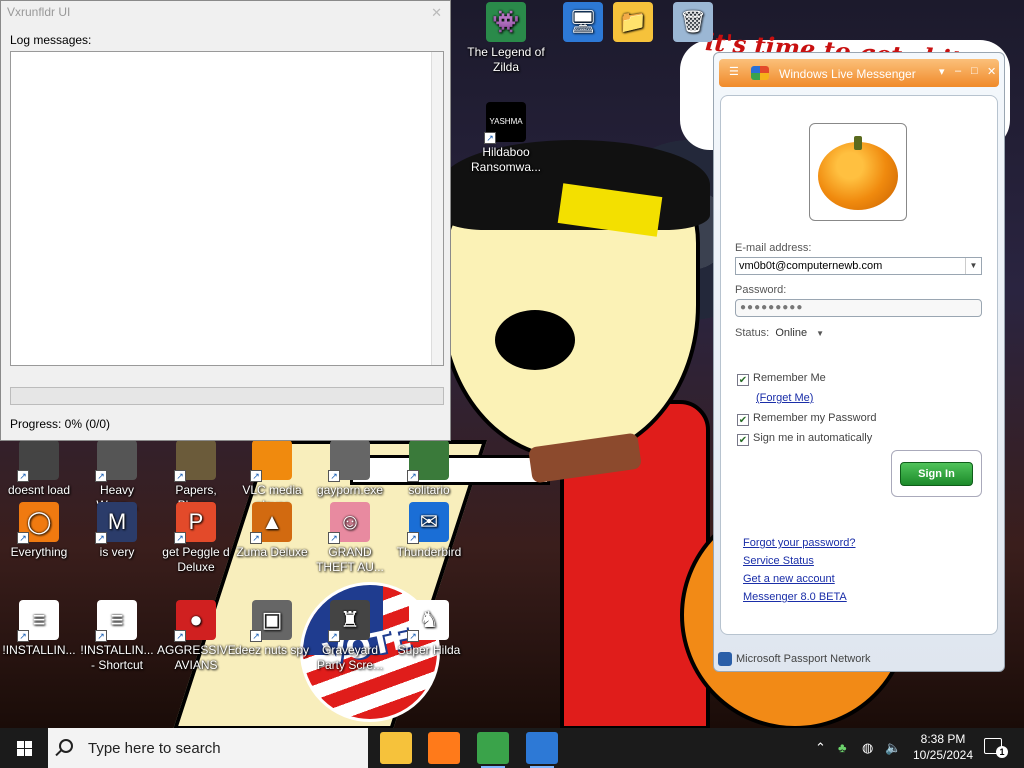 Image resolution: width=1024 pixels, height=768 pixels. What do you see at coordinates (942, 71) in the screenshot?
I see `dropdown-icon: ▾` at bounding box center [942, 71].